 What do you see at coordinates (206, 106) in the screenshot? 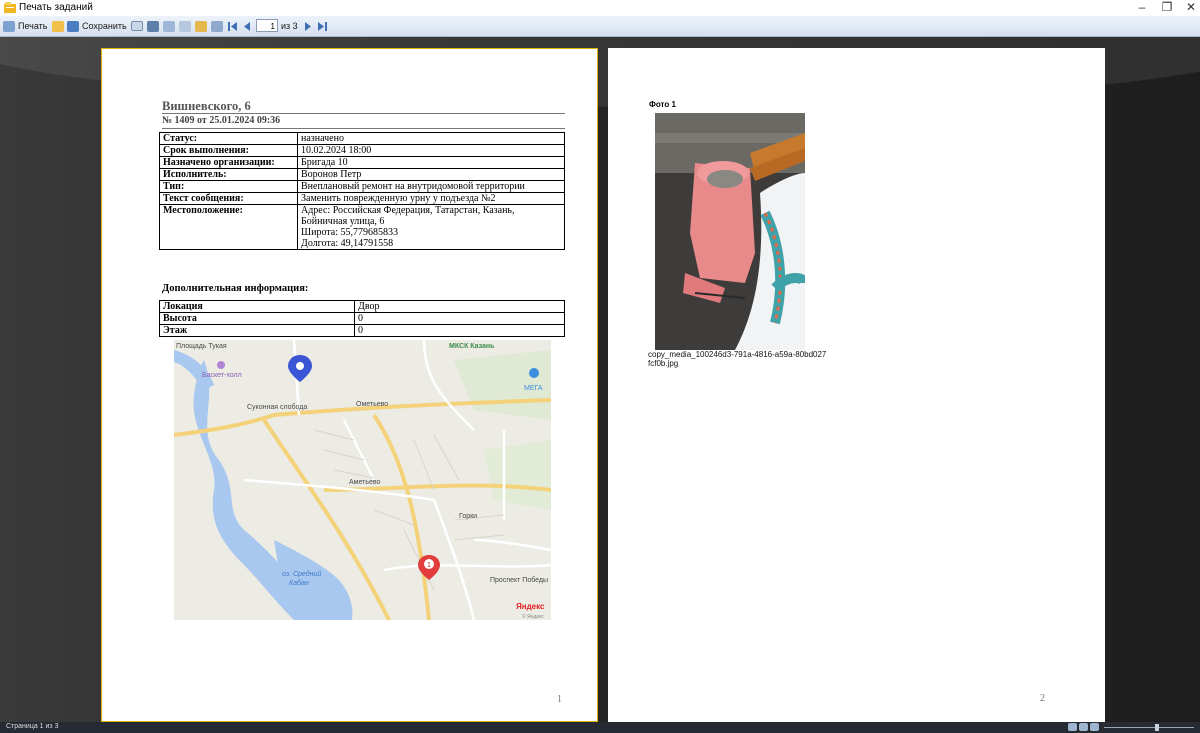
I see `address-heading: Вишневского, 6` at bounding box center [206, 106].